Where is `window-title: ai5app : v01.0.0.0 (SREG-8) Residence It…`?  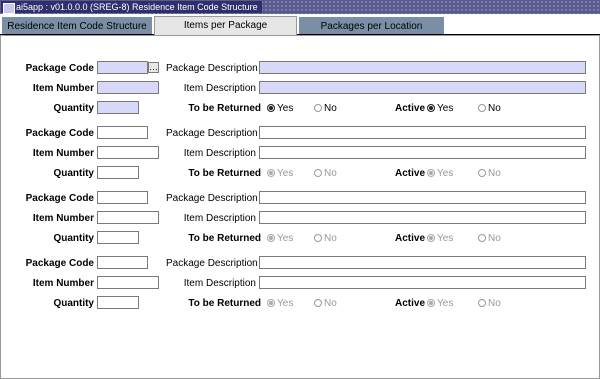 window-title: ai5app : v01.0.0.0 (SREG-8) Residence It… is located at coordinates (131, 7).